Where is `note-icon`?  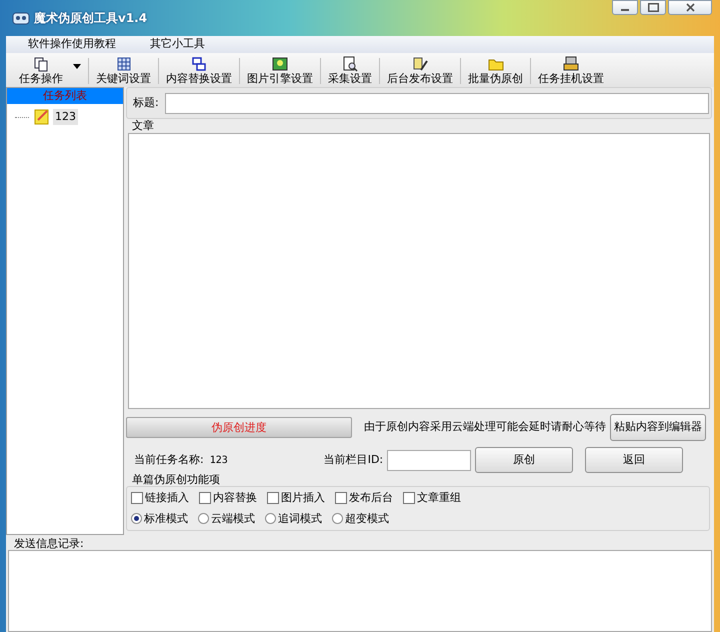
note-icon is located at coordinates (42, 117).